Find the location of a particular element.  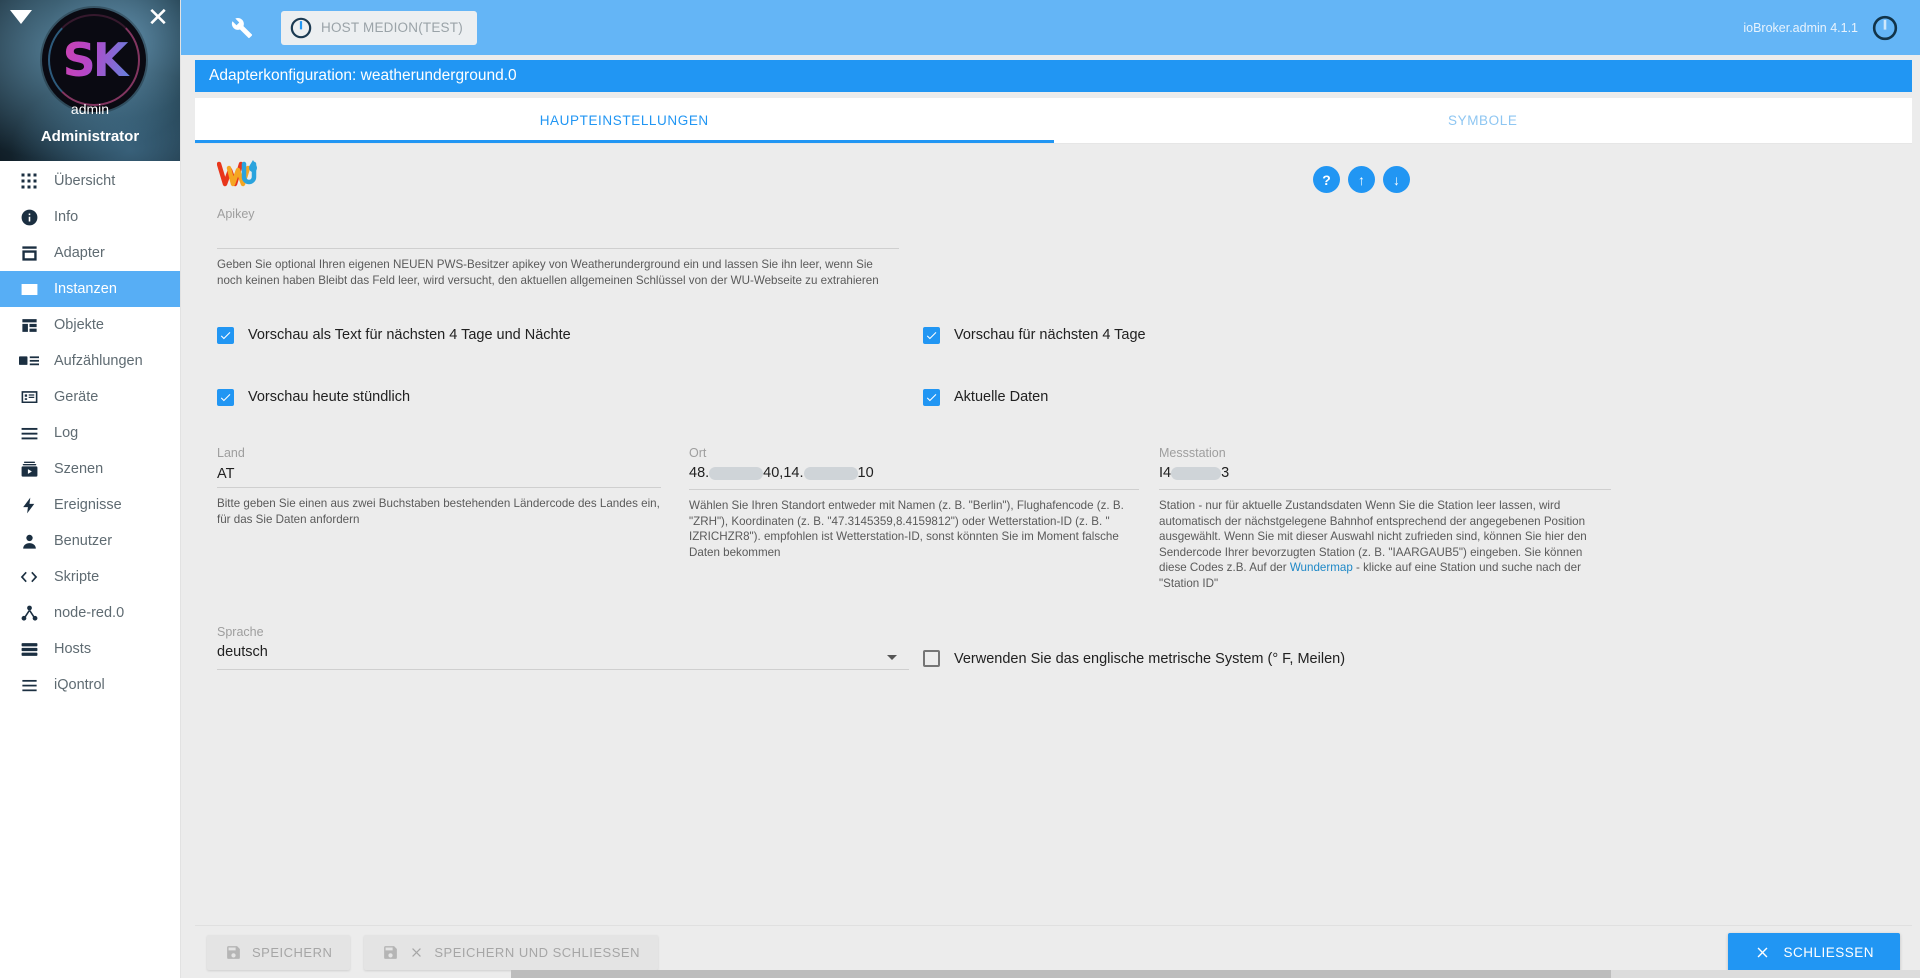

sprache-value: deutsch is located at coordinates (242, 652).